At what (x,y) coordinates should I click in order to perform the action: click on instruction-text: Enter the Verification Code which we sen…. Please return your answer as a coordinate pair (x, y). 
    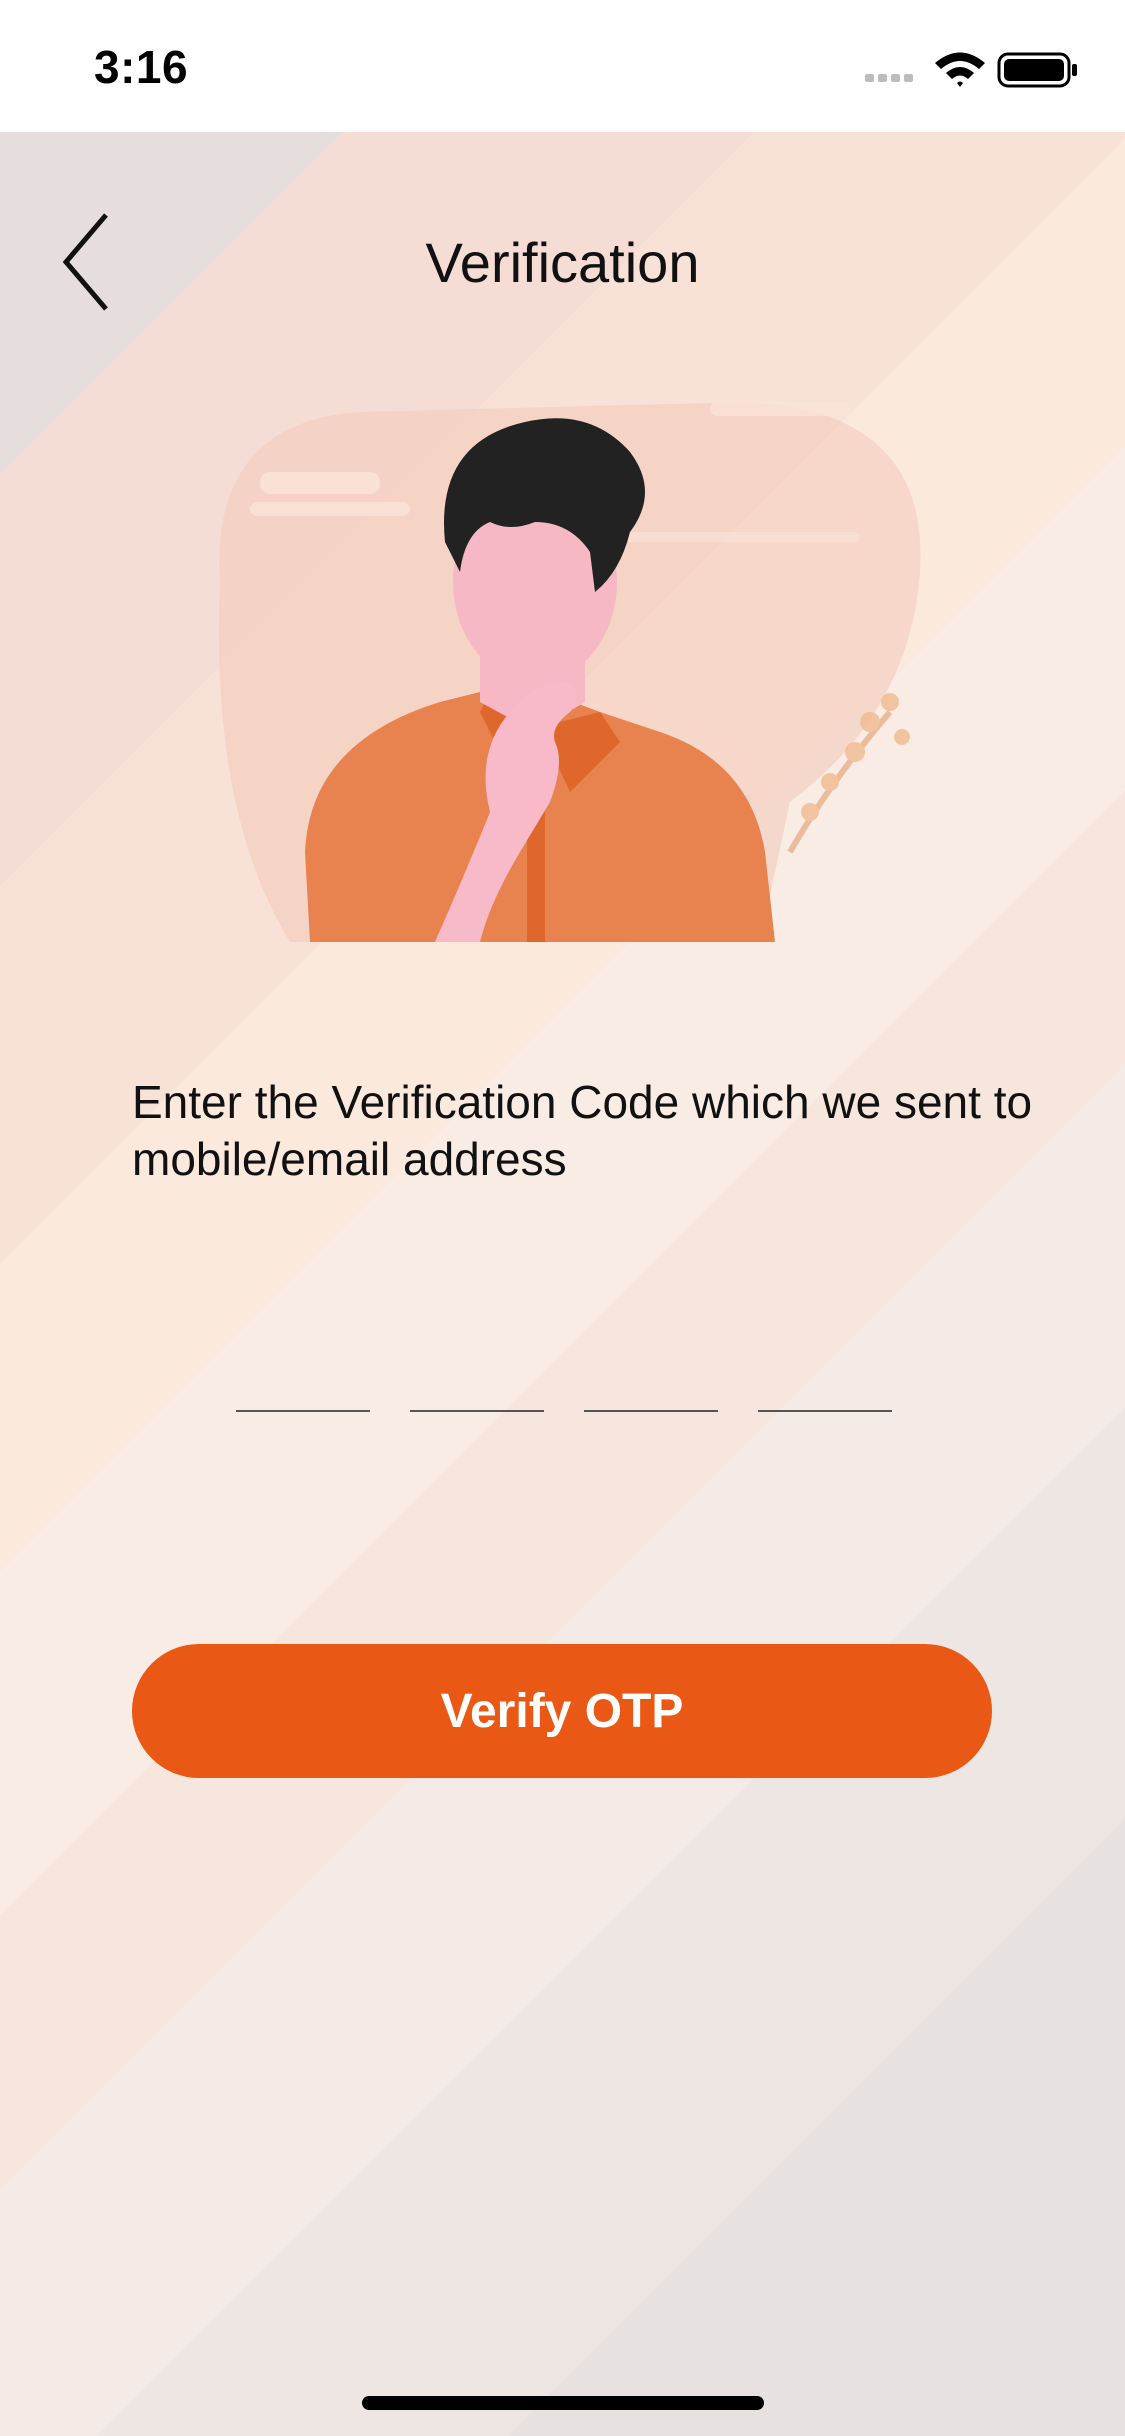
    Looking at the image, I should click on (582, 1130).